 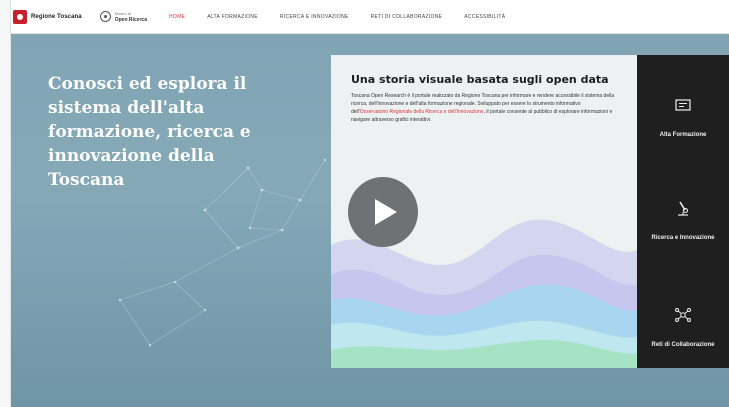 I want to click on open-ricerca-icon, so click(x=105, y=16).